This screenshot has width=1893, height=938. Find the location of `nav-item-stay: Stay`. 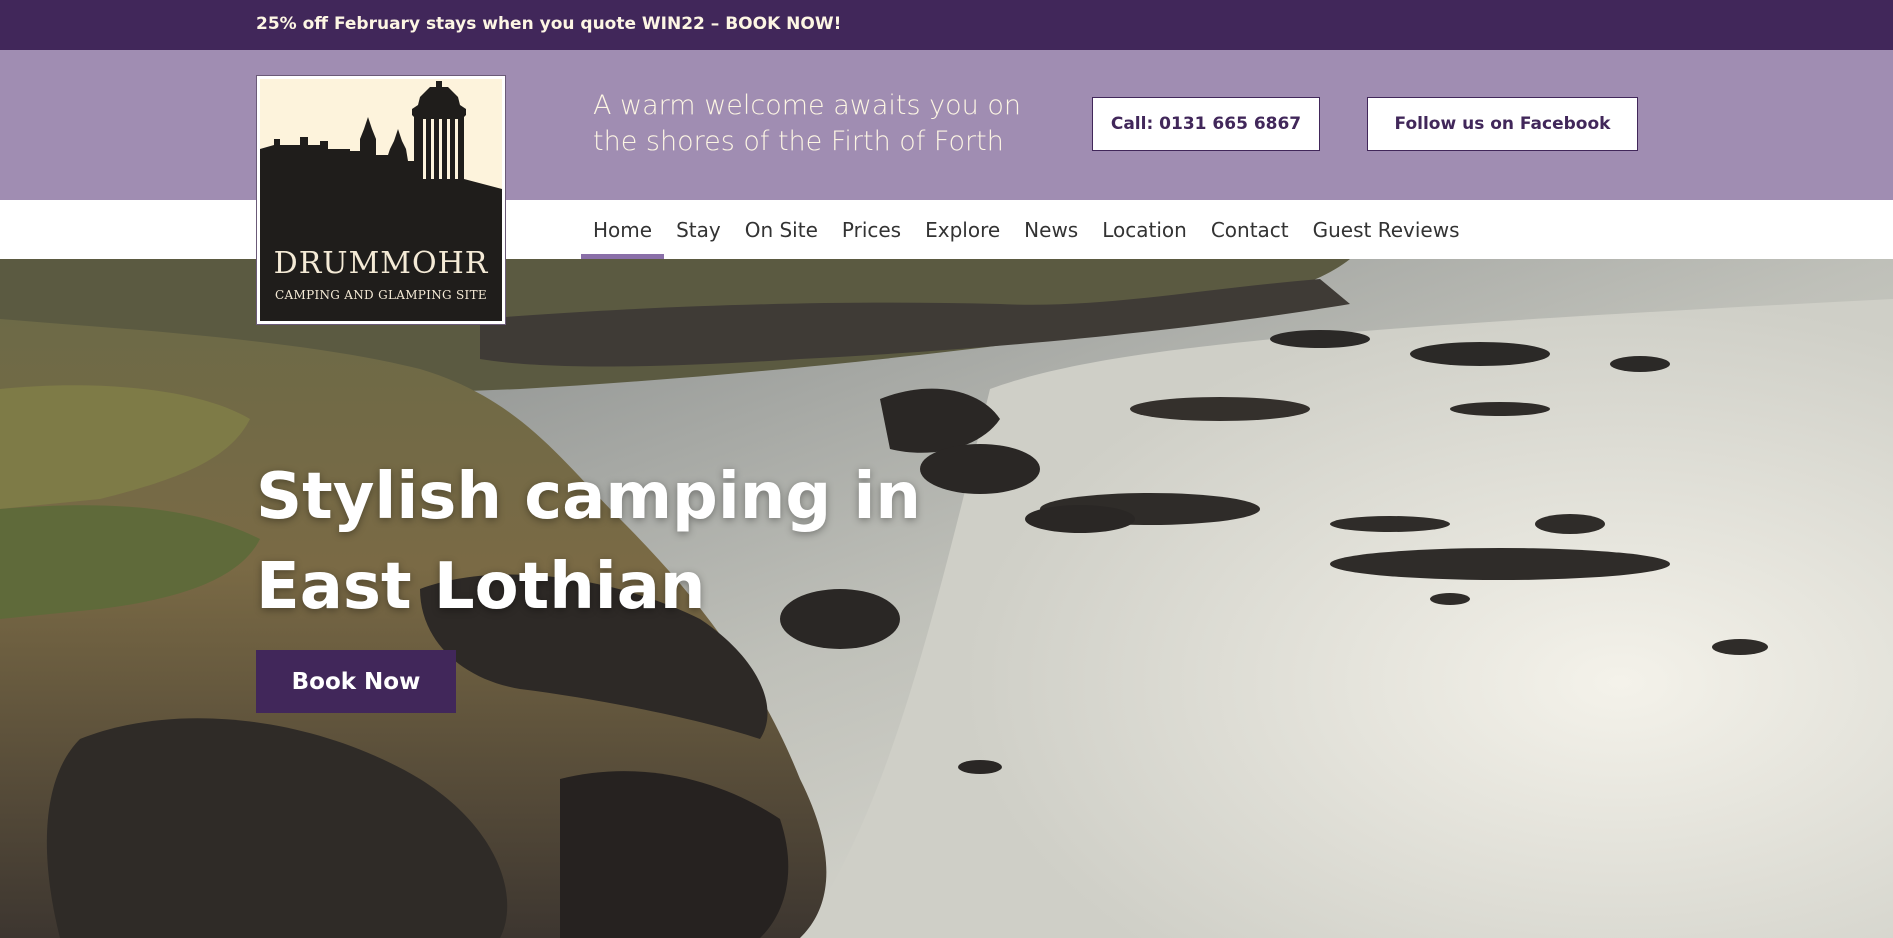

nav-item-stay: Stay is located at coordinates (698, 229).